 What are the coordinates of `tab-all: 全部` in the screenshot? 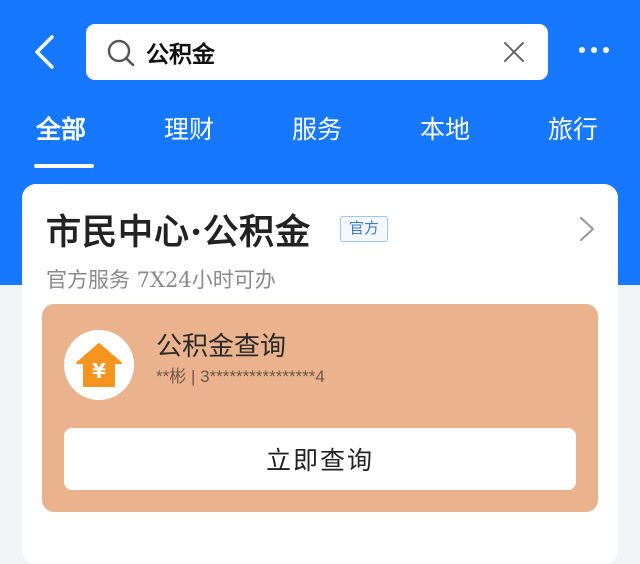 It's located at (61, 130).